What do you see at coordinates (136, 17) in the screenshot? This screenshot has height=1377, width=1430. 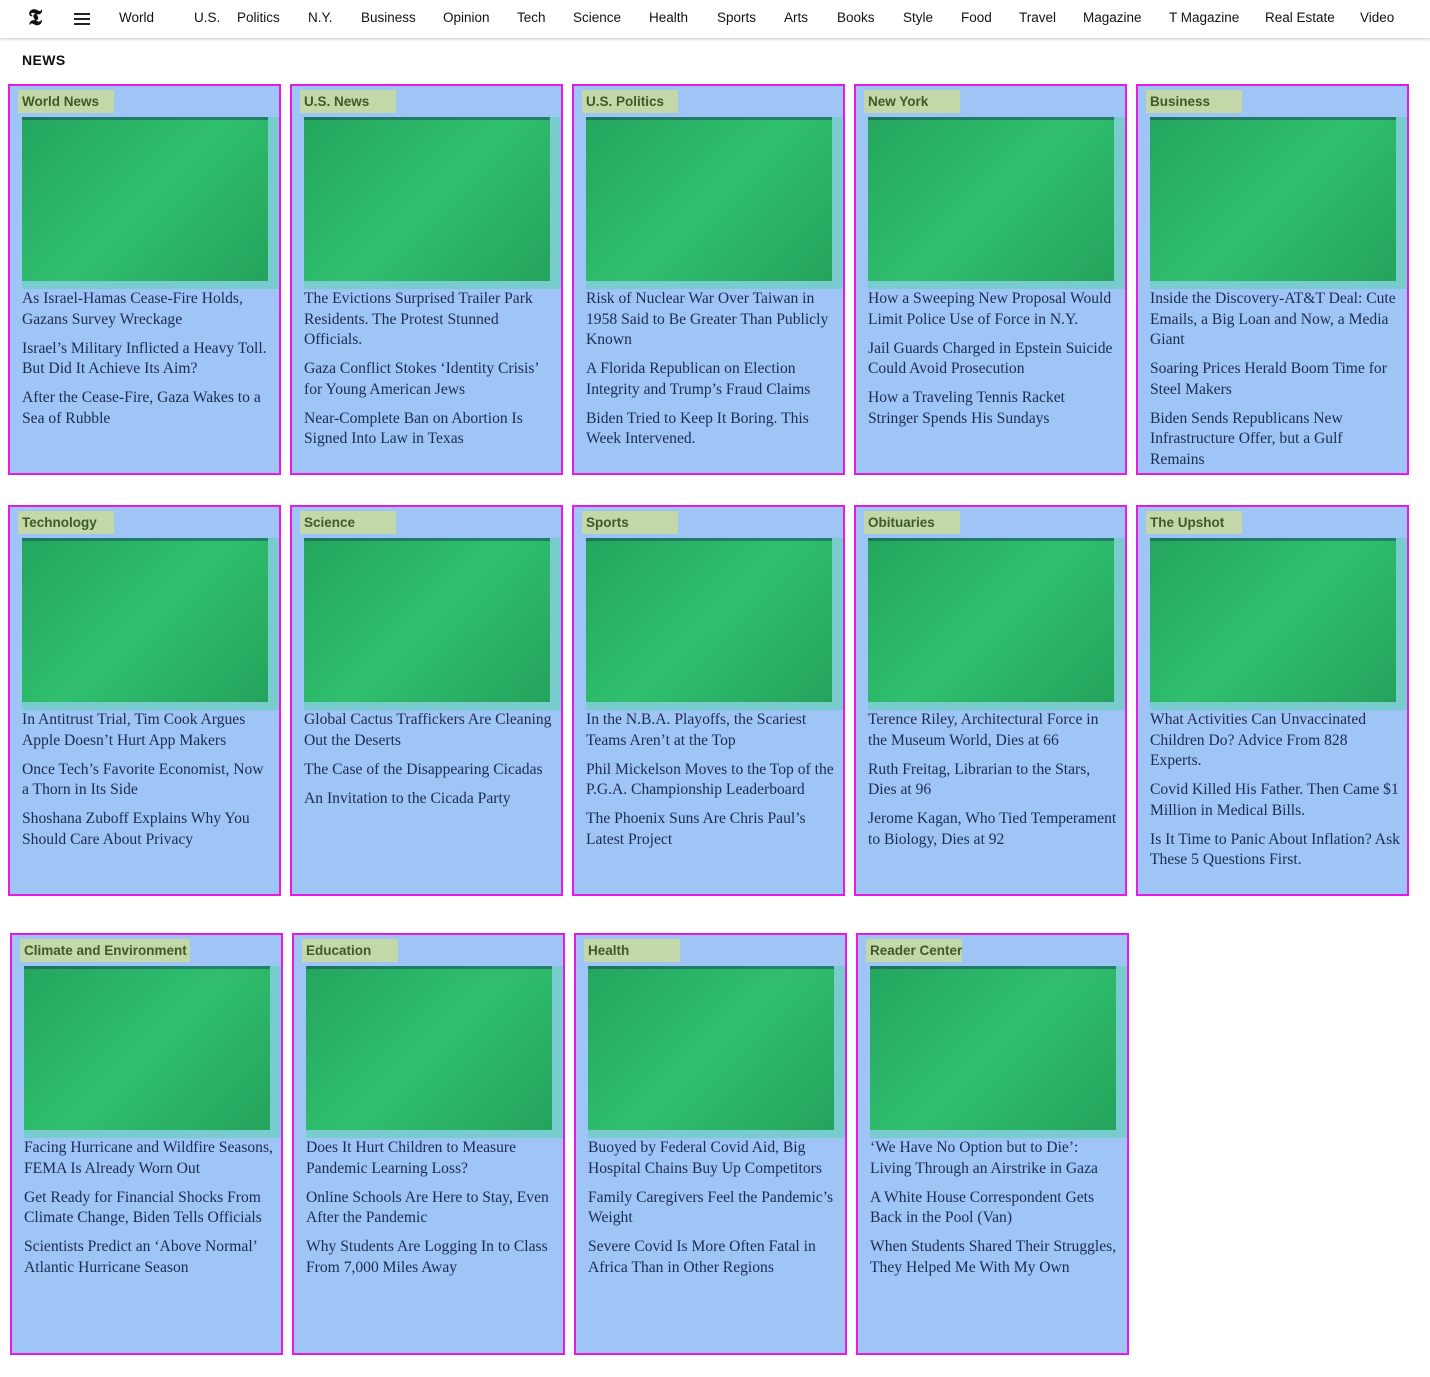 I see `nav-link-world: World` at bounding box center [136, 17].